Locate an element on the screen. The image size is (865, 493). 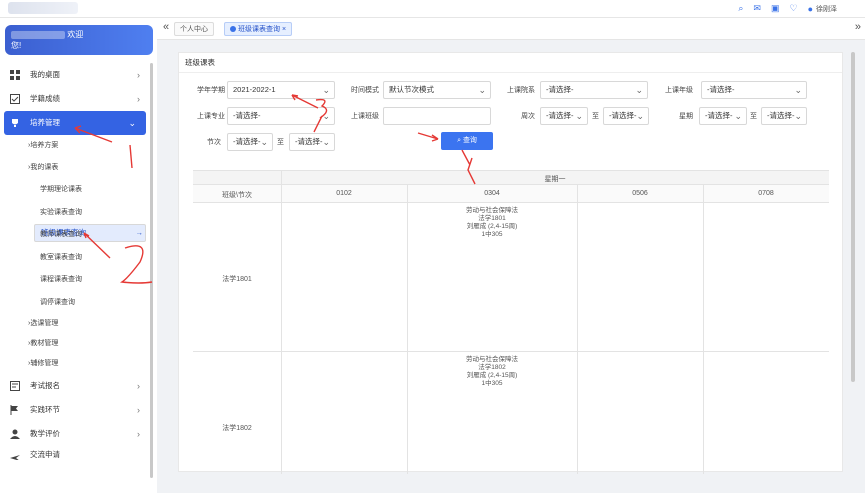
sidebar-sub-label: 选课管理 is located at coordinates (44, 323).